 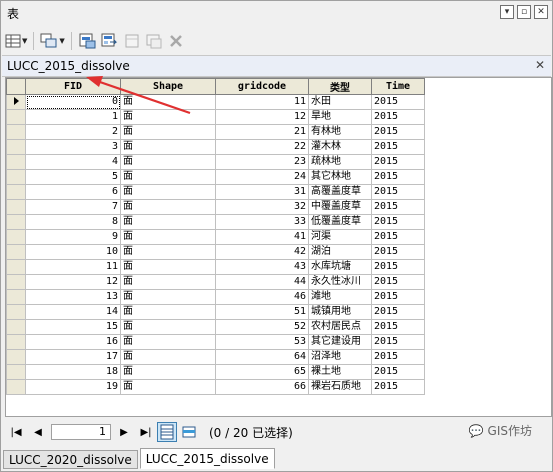 What do you see at coordinates (340, 267) in the screenshot?
I see `cell-type: 水库坑塘` at bounding box center [340, 267].